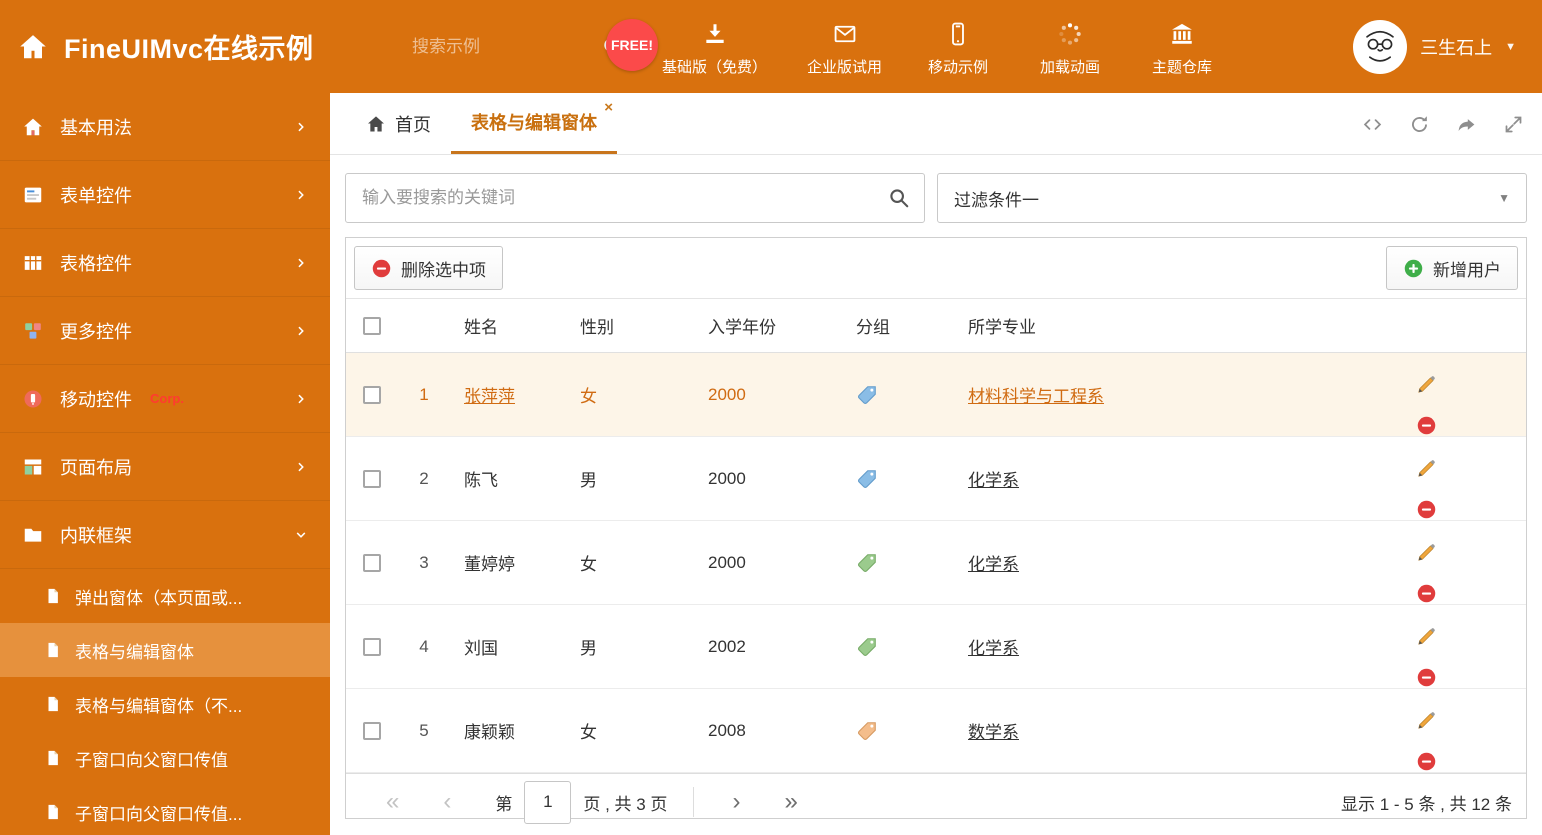 This screenshot has width=1542, height=835. What do you see at coordinates (151, 760) in the screenshot?
I see `sidebar-subitem-label: 子窗口向父窗口传值` at bounding box center [151, 760].